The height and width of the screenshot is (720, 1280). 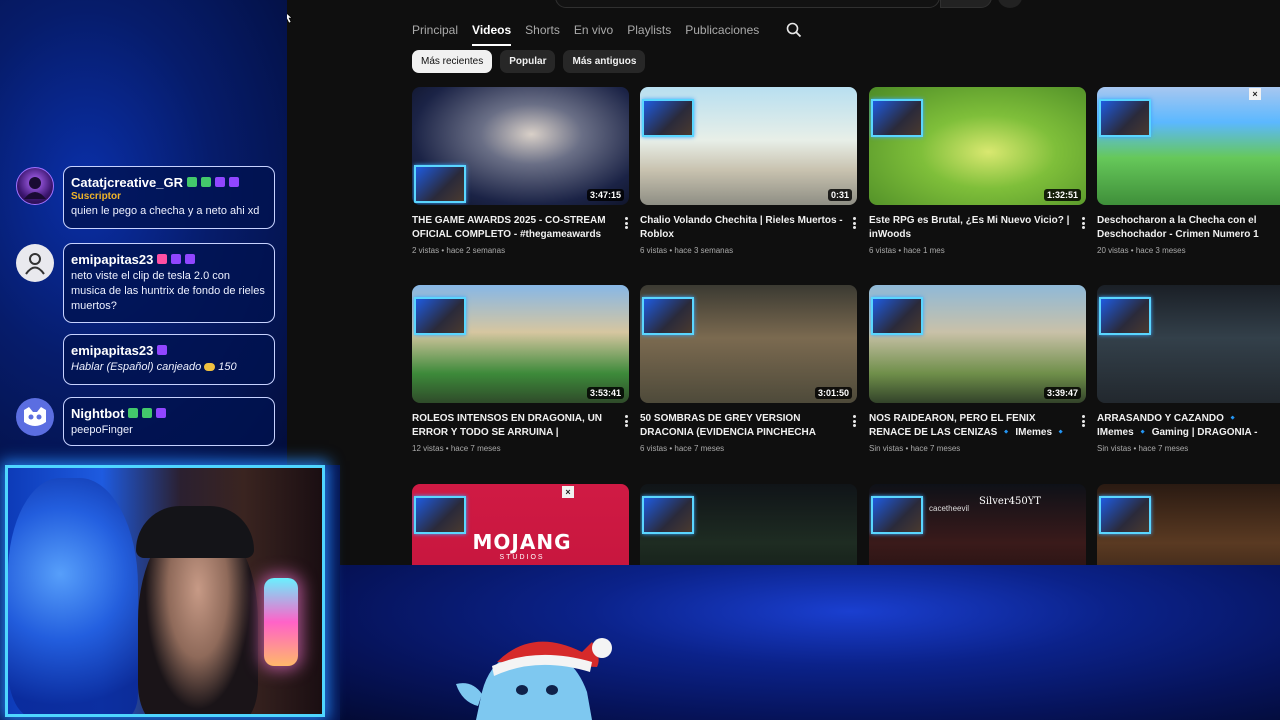 I want to click on avatar, so click(x=35, y=263).